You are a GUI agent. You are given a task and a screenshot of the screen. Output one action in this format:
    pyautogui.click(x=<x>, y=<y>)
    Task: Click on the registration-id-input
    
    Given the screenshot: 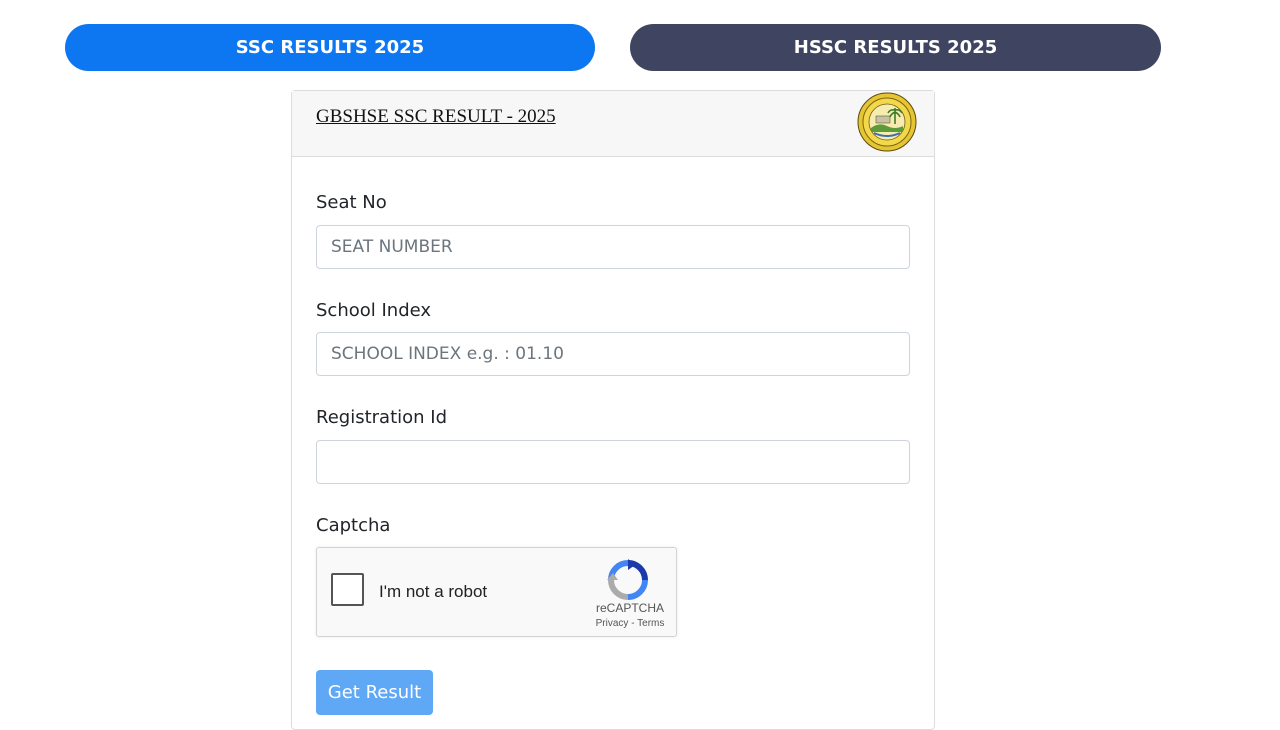 What is the action you would take?
    pyautogui.click(x=613, y=462)
    